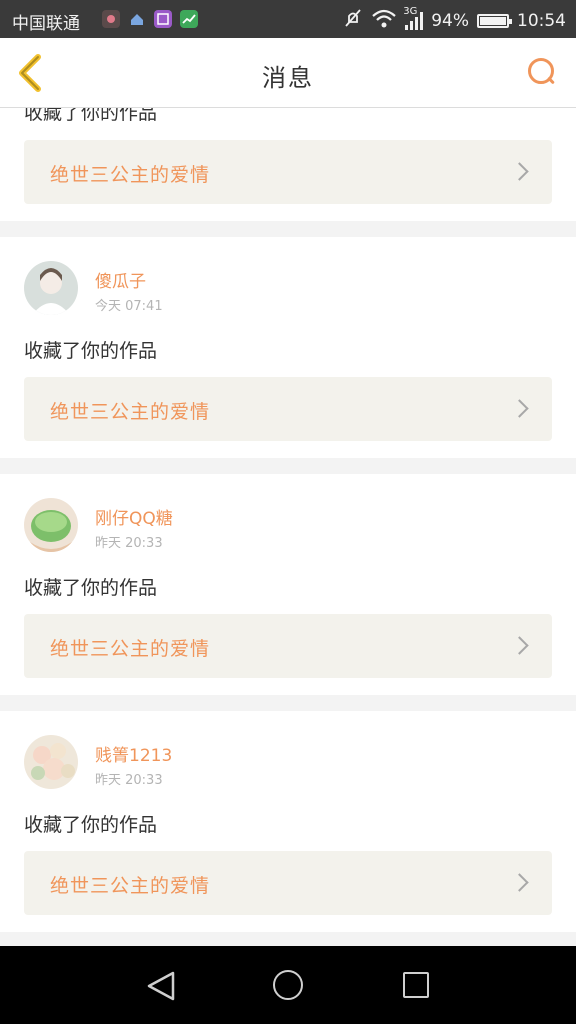  I want to click on status-bar: 中国联通 3G 94% 10:54, so click(288, 19).